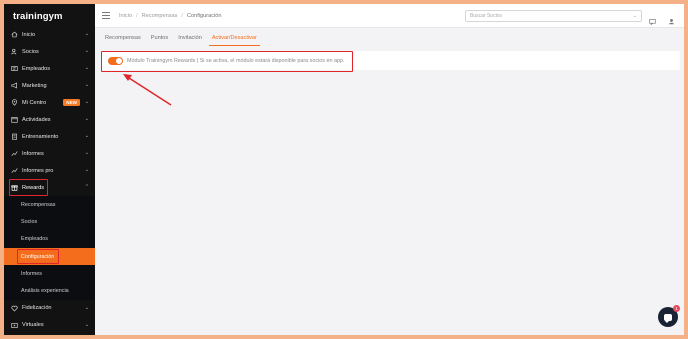 The image size is (688, 339). I want to click on search-placeholder: Buscar Socios, so click(486, 16).